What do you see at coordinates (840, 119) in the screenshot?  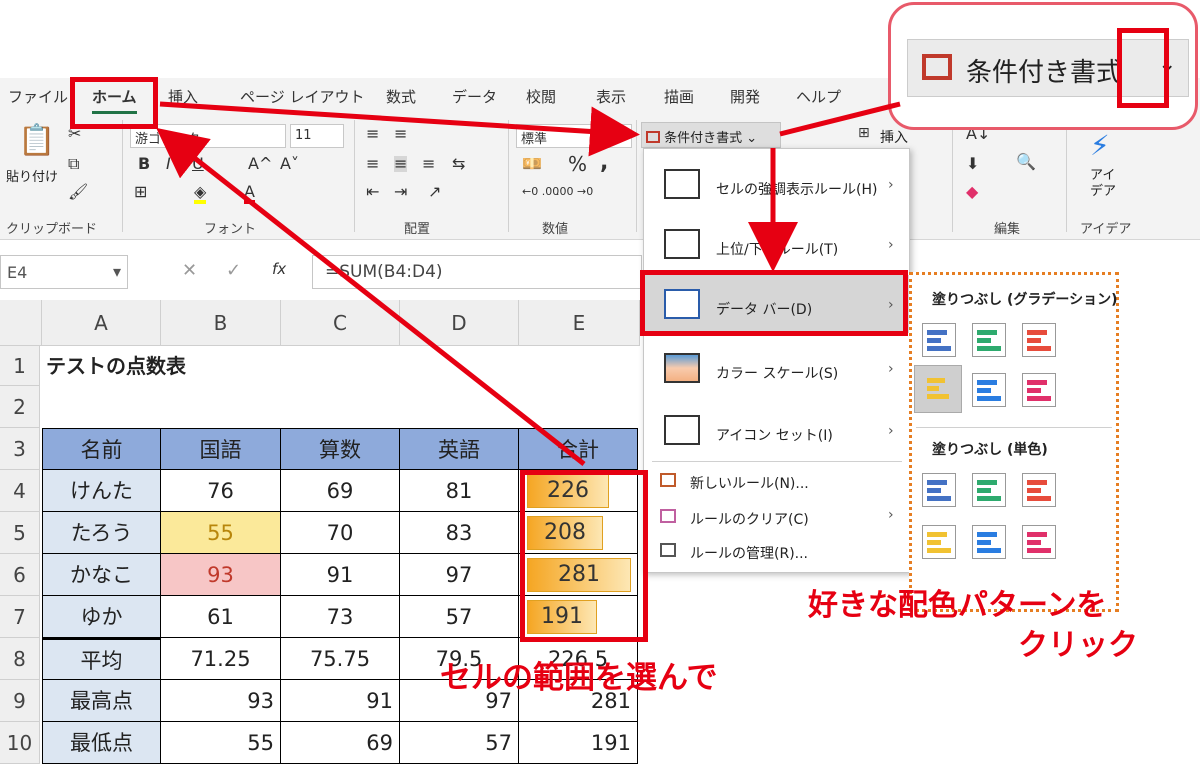 I see `callout-pointer` at bounding box center [840, 119].